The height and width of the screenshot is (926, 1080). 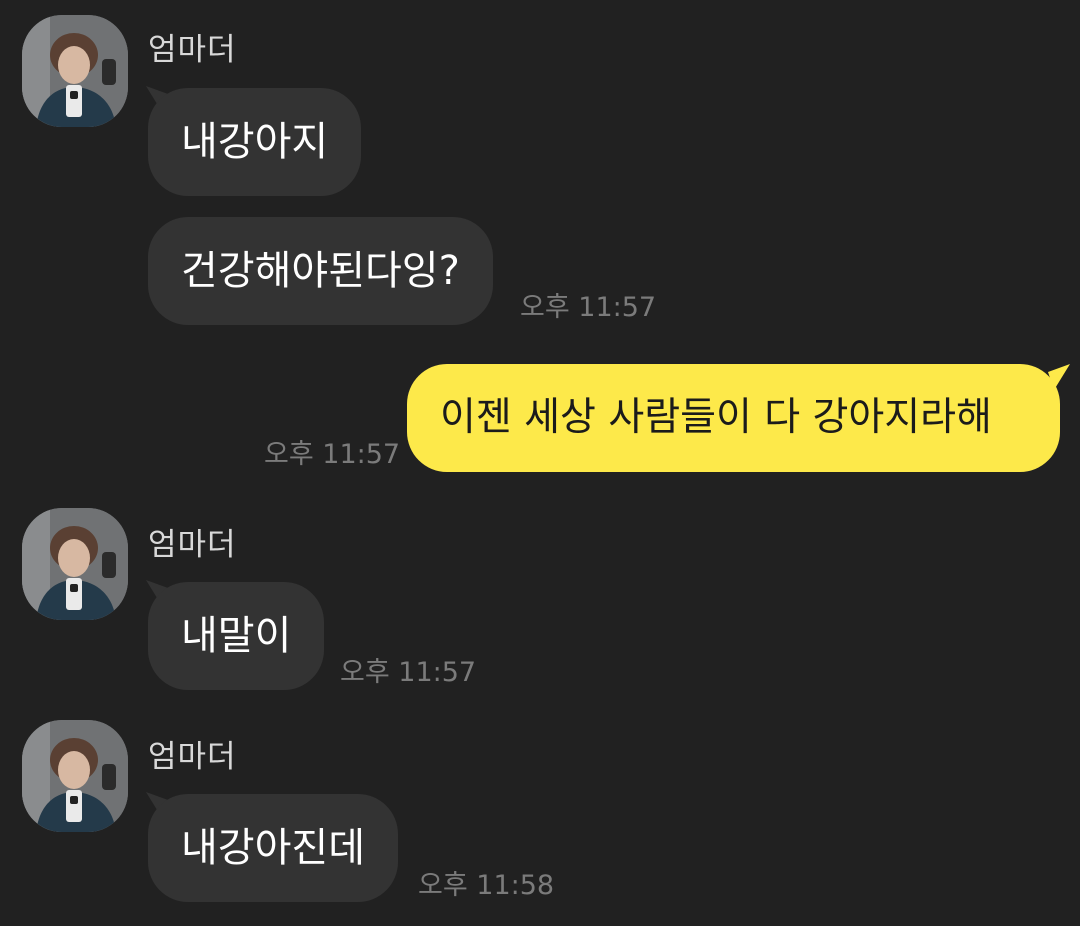 I want to click on message-timestamp: 오후 11:58, so click(x=486, y=885).